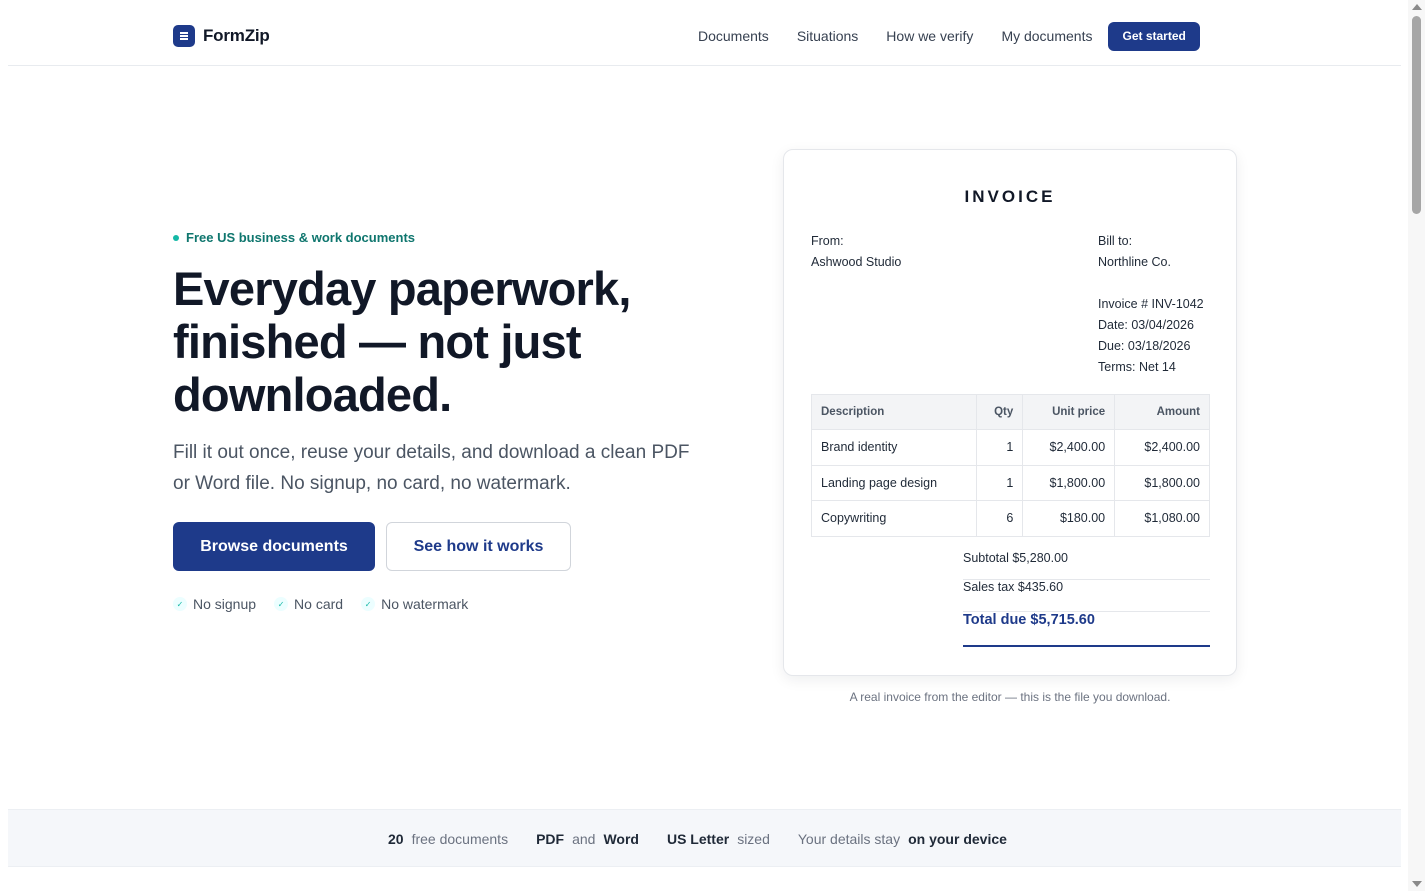  Describe the element at coordinates (827, 241) in the screenshot. I see `from-label: From:` at that location.